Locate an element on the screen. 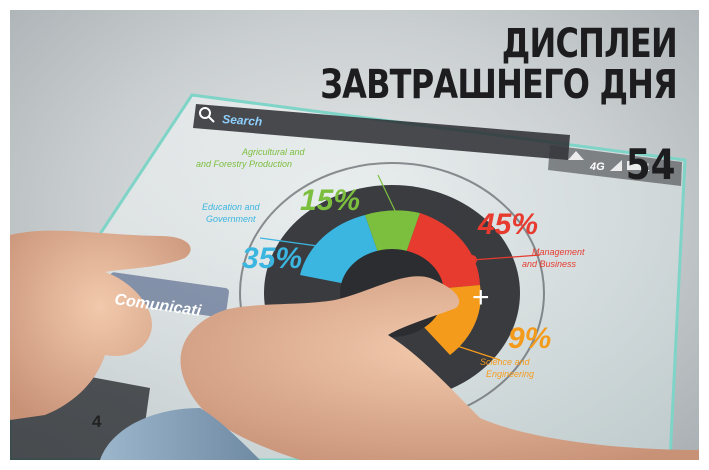  label-science-2: Engineering is located at coordinates (510, 374).